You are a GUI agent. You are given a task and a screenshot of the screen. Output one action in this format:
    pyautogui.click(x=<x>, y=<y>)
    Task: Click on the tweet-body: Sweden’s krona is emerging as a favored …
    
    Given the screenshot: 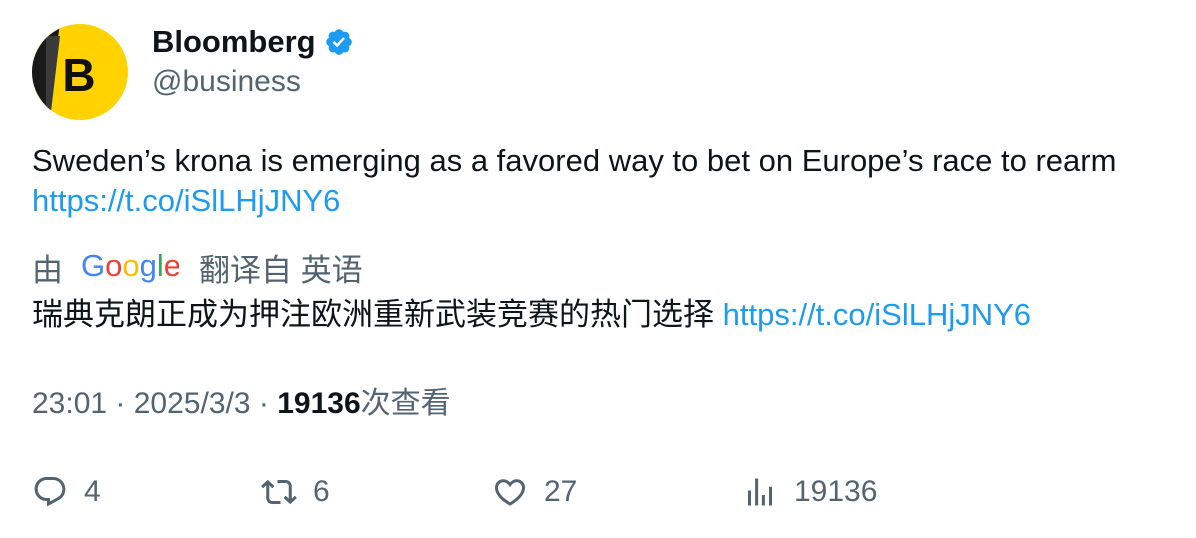 What is the action you would take?
    pyautogui.click(x=574, y=160)
    